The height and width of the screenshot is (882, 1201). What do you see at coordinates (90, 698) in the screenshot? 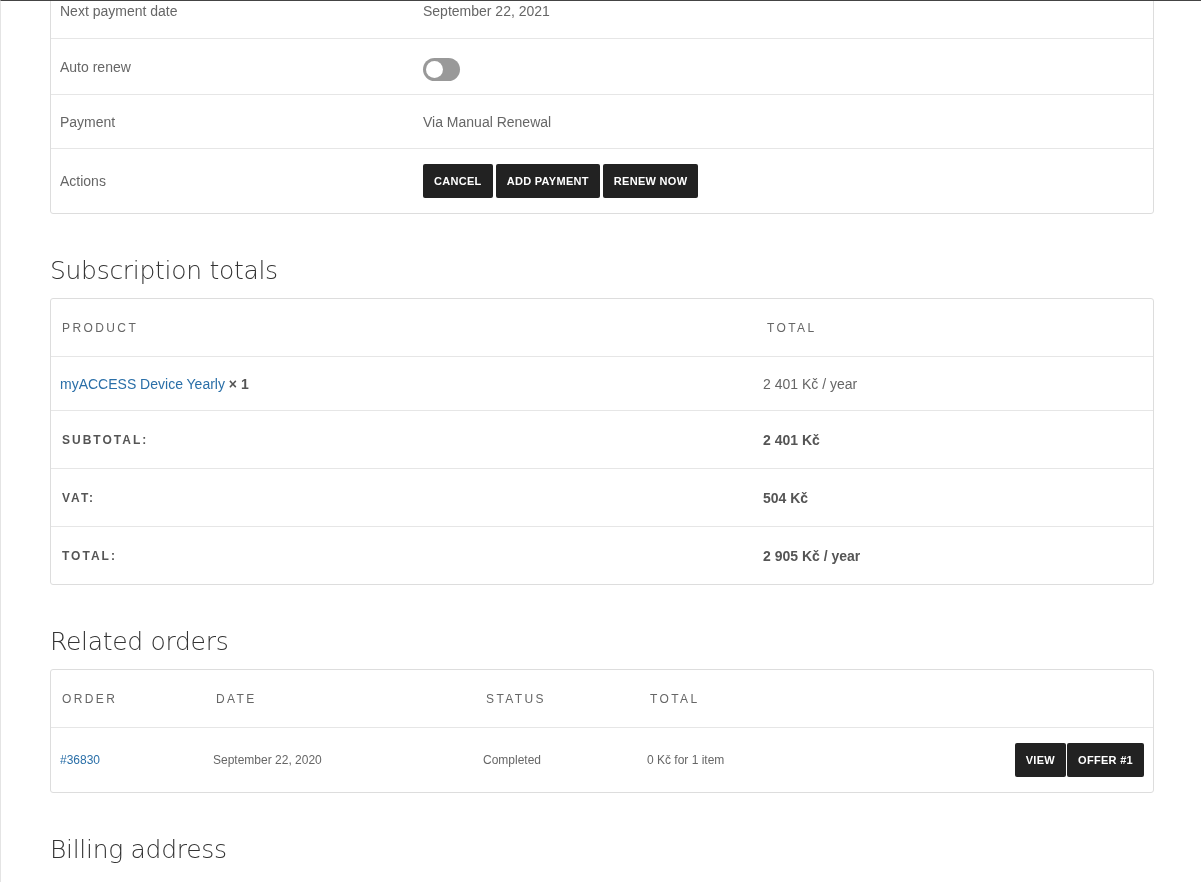
I see `column-header: ORDER` at bounding box center [90, 698].